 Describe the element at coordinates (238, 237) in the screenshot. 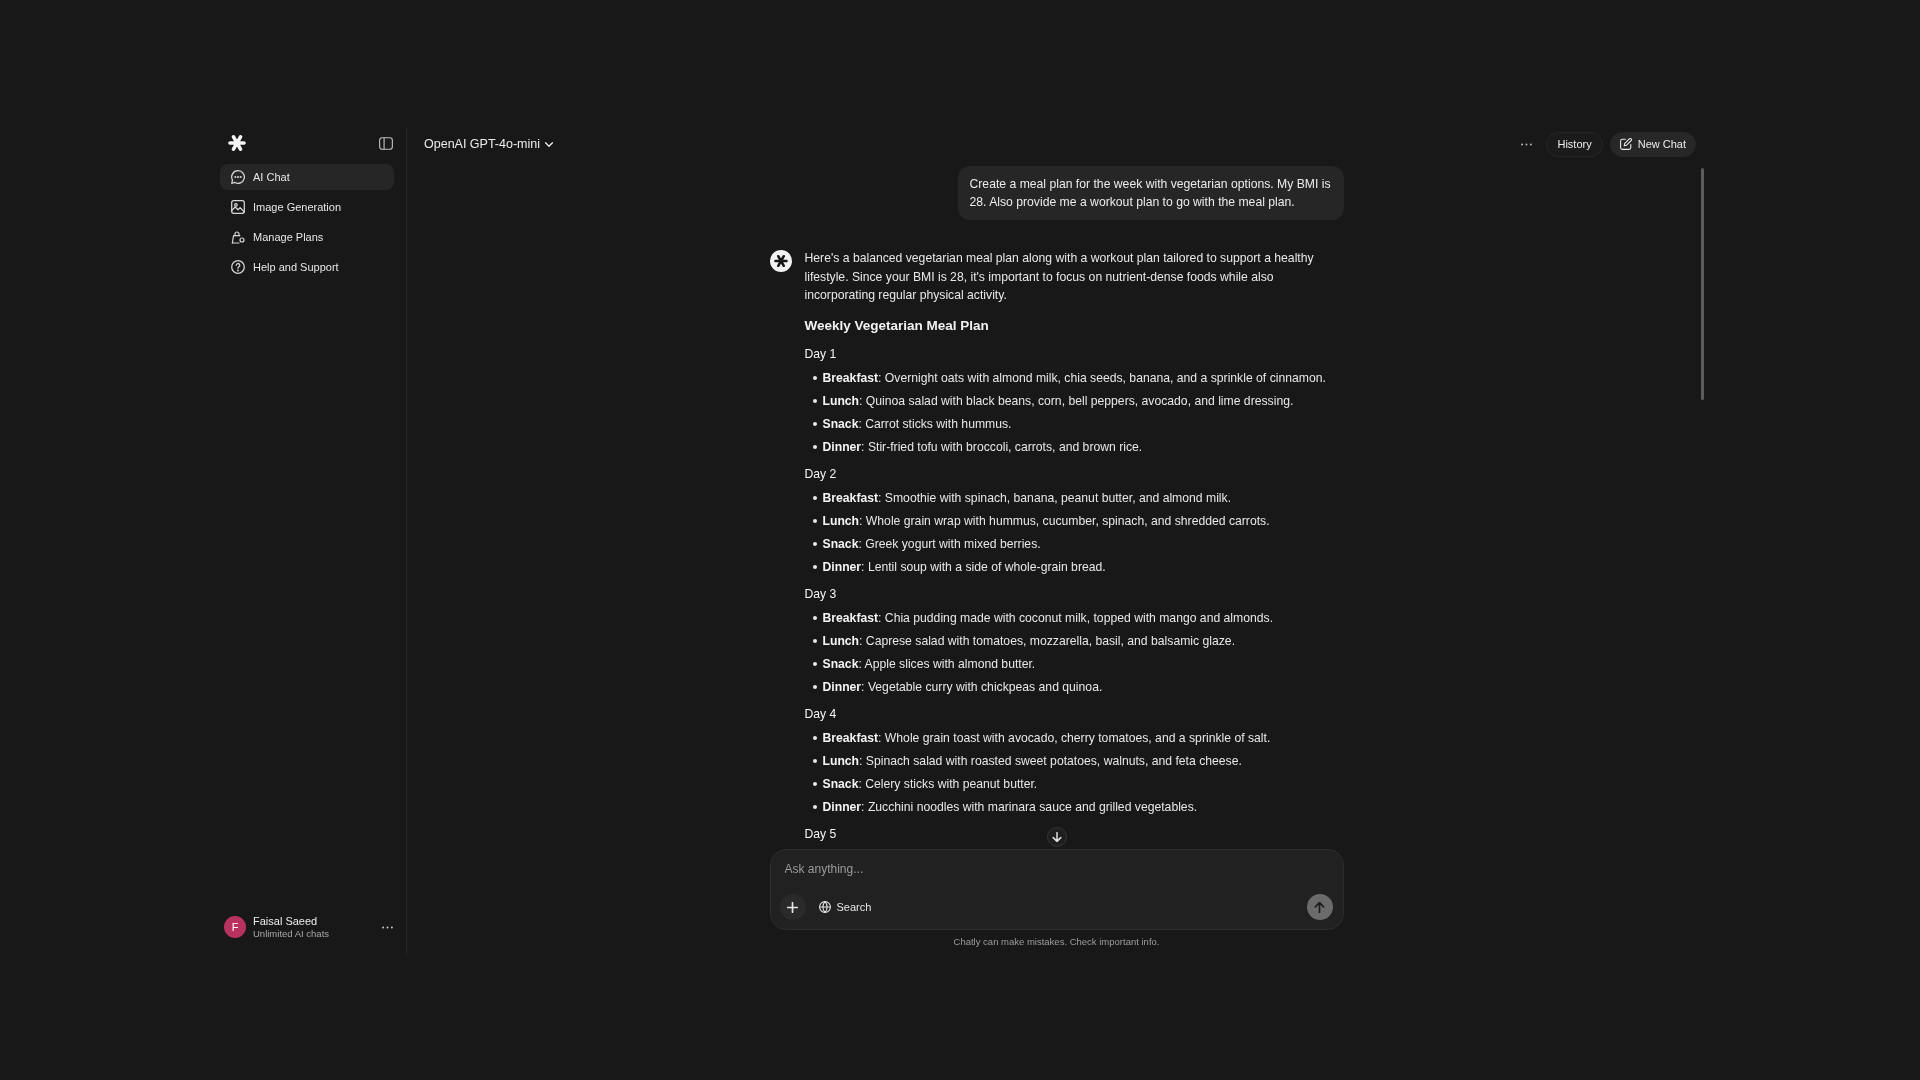

I see `bag-icon` at that location.